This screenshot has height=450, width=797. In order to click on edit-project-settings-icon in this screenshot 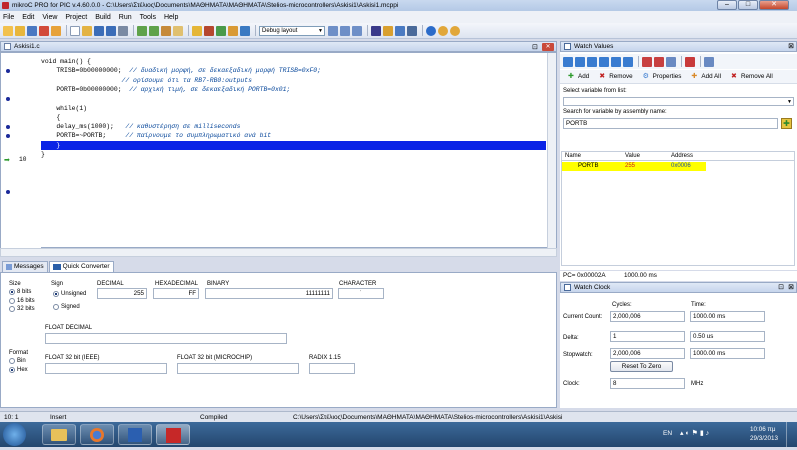, I will do `click(245, 30)`.